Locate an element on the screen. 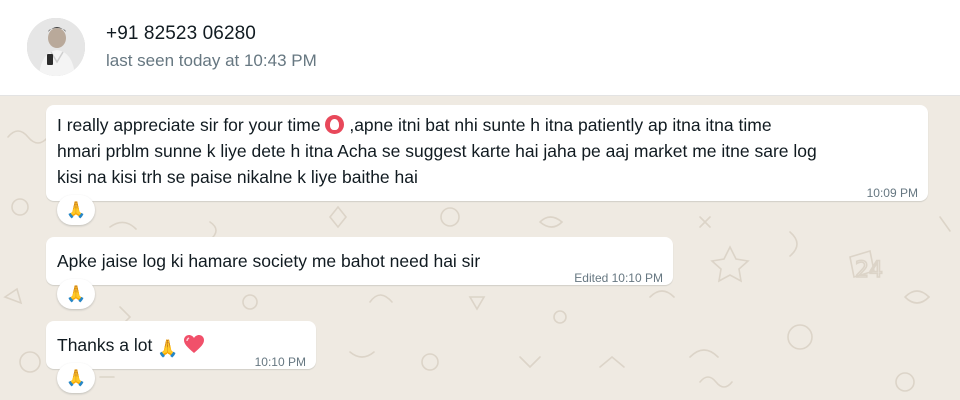 The width and height of the screenshot is (960, 400). red-emoji-icon is located at coordinates (335, 124).